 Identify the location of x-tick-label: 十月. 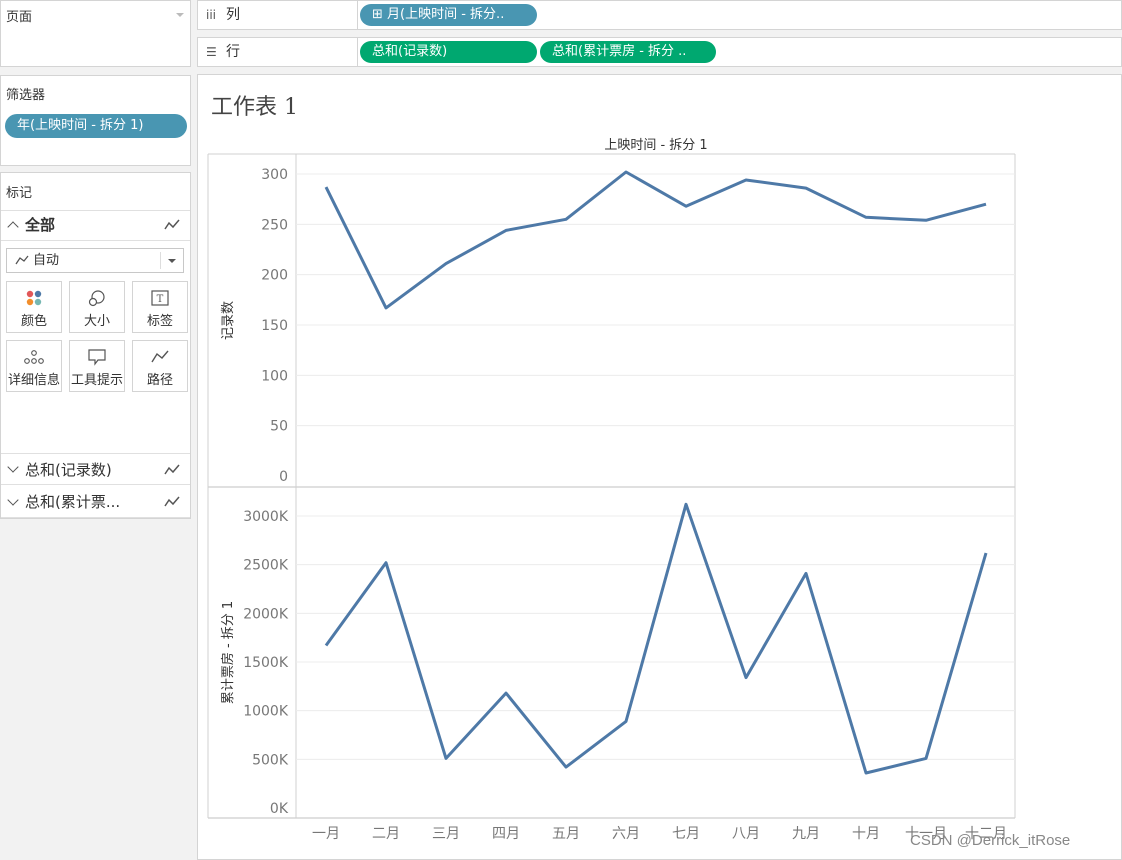
(866, 834).